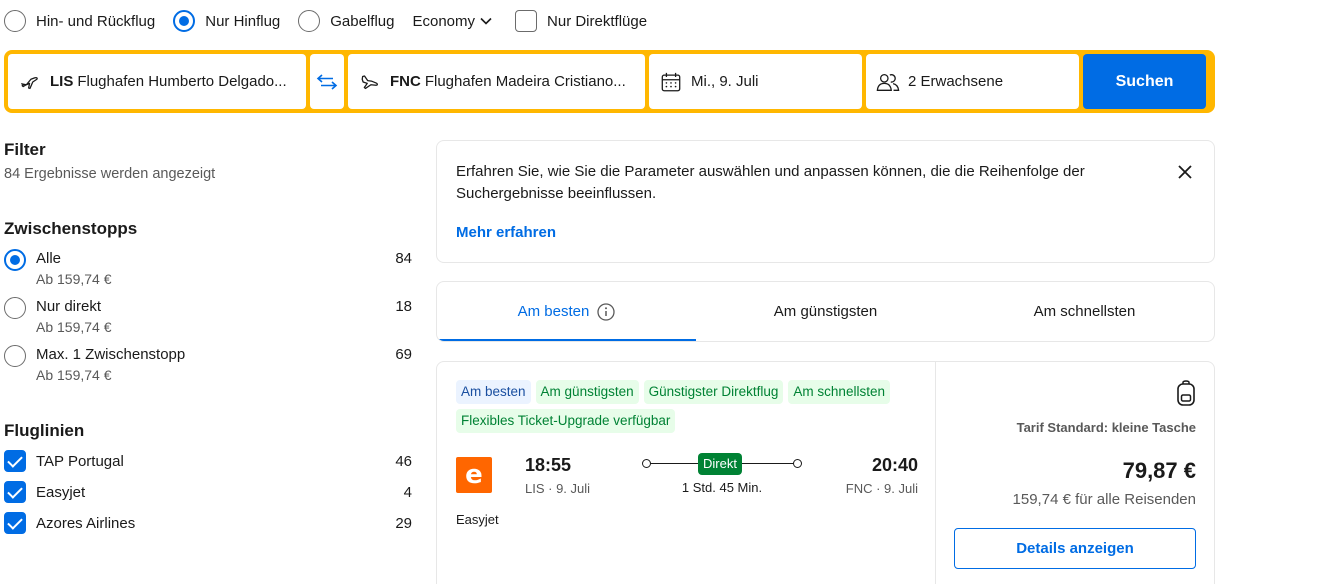  What do you see at coordinates (71, 228) in the screenshot?
I see `stops-section-title: Zwischenstopps` at bounding box center [71, 228].